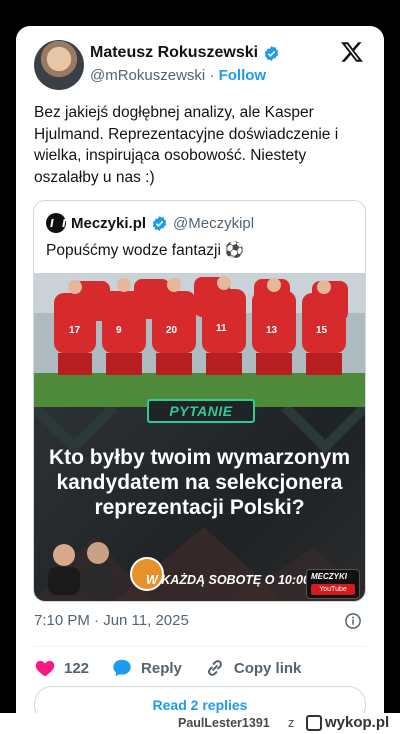 The width and height of the screenshot is (400, 734). I want to click on heart-icon, so click(45, 668).